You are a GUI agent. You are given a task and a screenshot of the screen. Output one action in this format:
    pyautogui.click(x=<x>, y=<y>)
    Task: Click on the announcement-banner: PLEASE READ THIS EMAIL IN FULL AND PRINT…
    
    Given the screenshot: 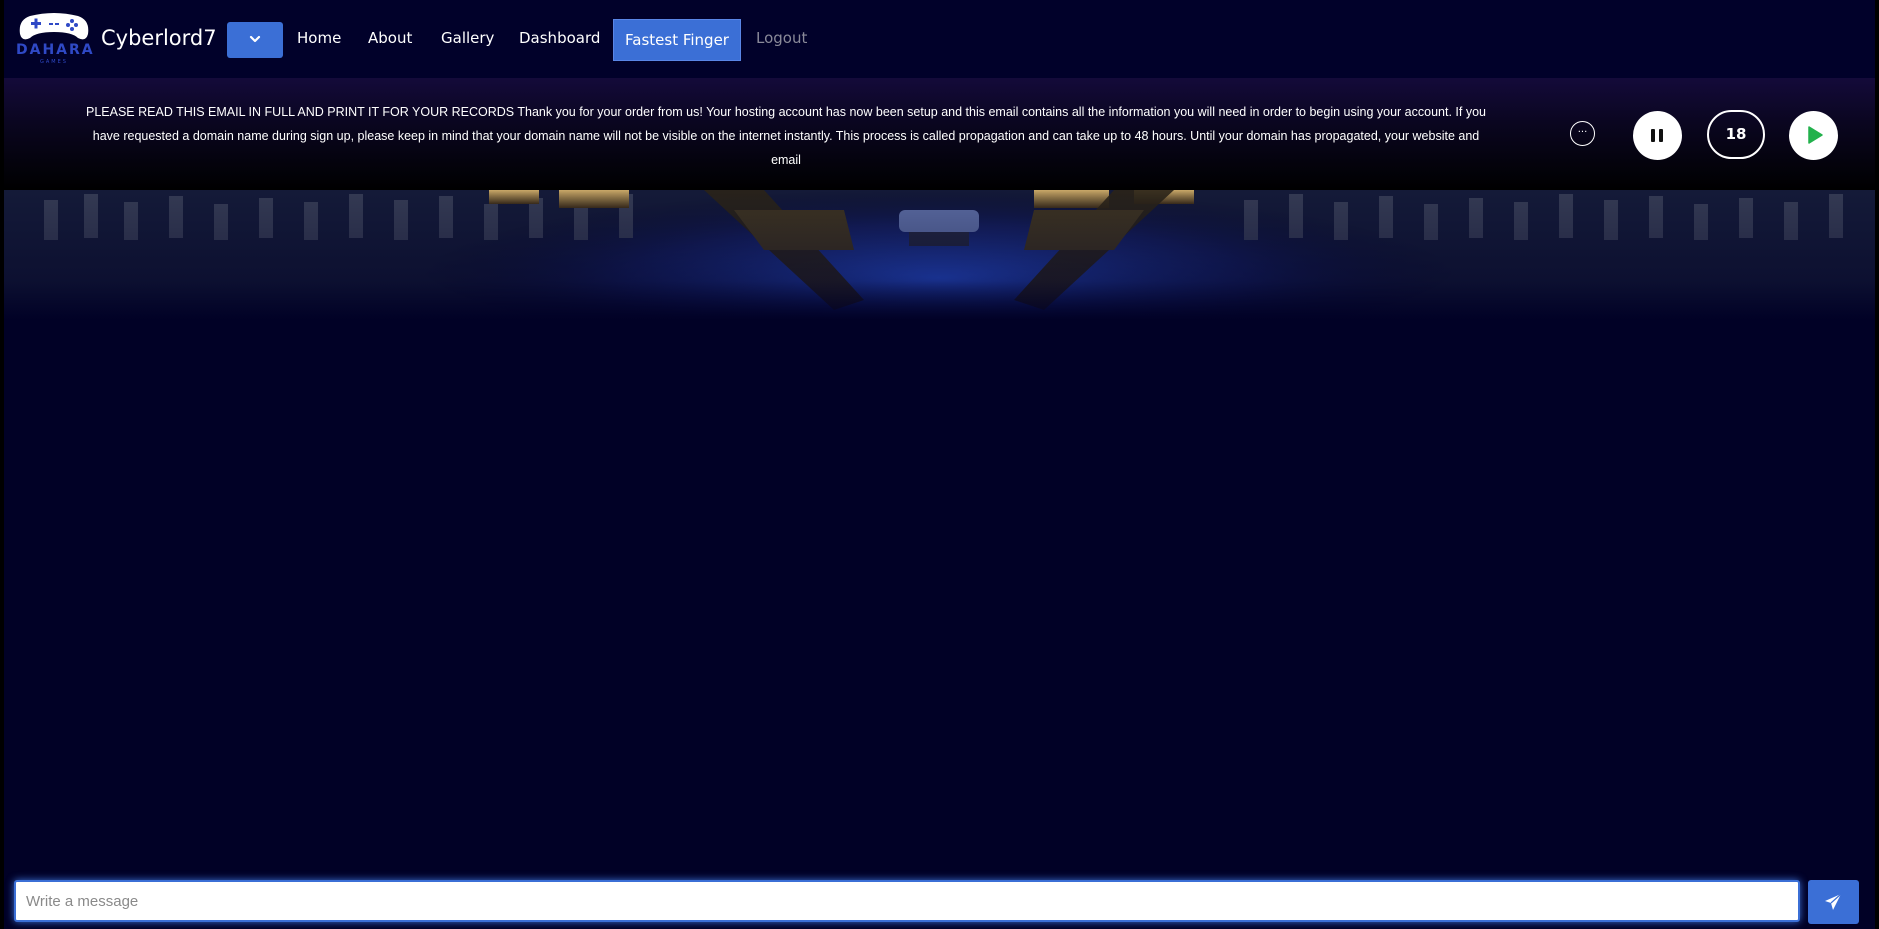 What is the action you would take?
    pyautogui.click(x=939, y=134)
    